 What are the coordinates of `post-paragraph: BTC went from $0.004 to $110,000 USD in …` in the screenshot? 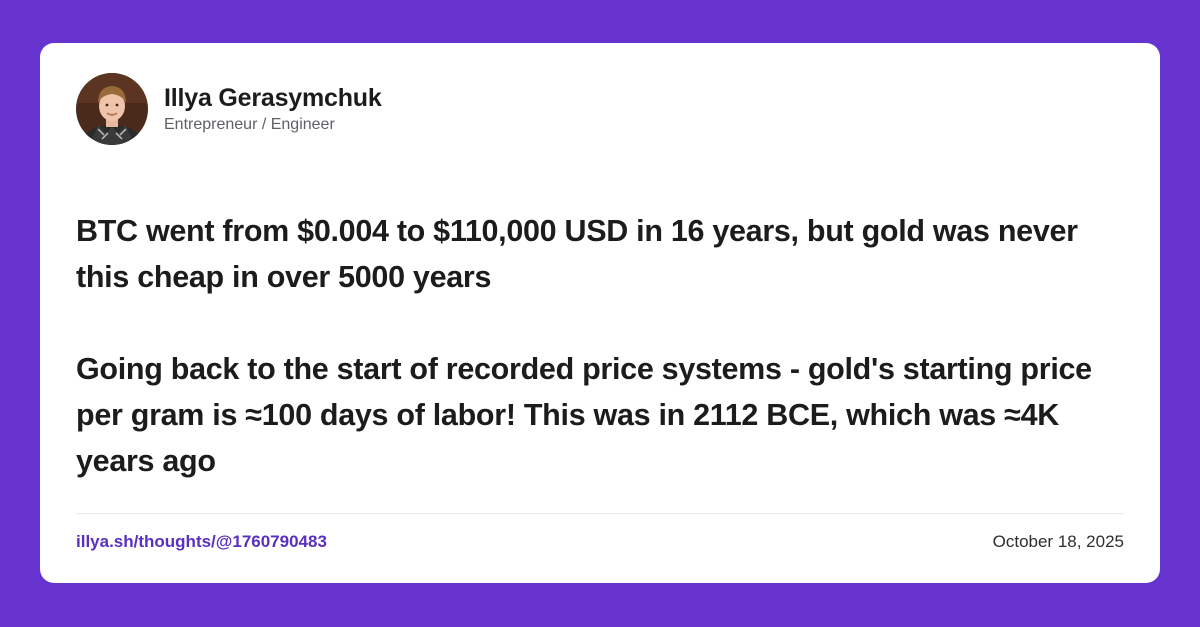 It's located at (577, 254).